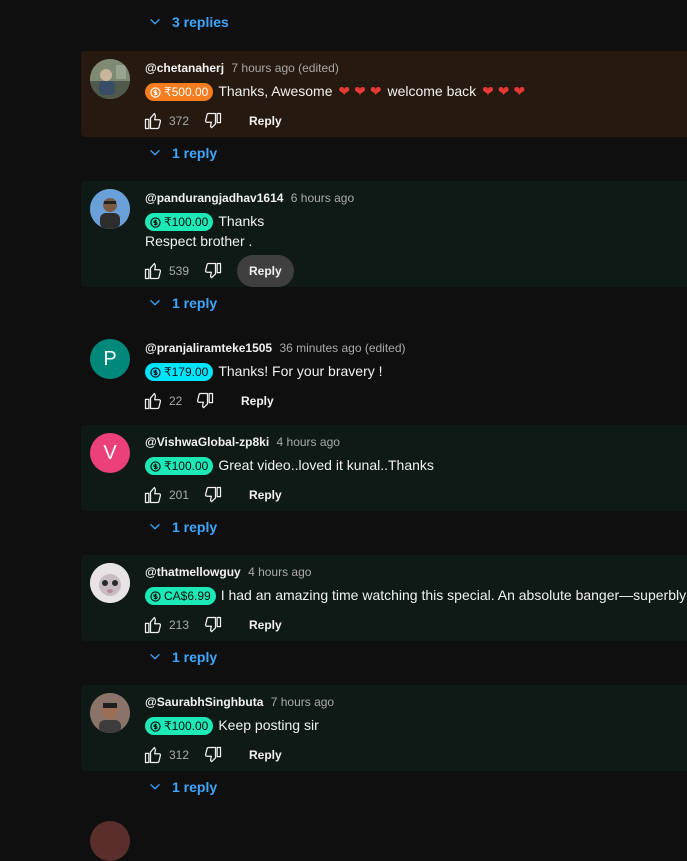  What do you see at coordinates (214, 198) in the screenshot?
I see `comment-author: @pandurangjadhav1614` at bounding box center [214, 198].